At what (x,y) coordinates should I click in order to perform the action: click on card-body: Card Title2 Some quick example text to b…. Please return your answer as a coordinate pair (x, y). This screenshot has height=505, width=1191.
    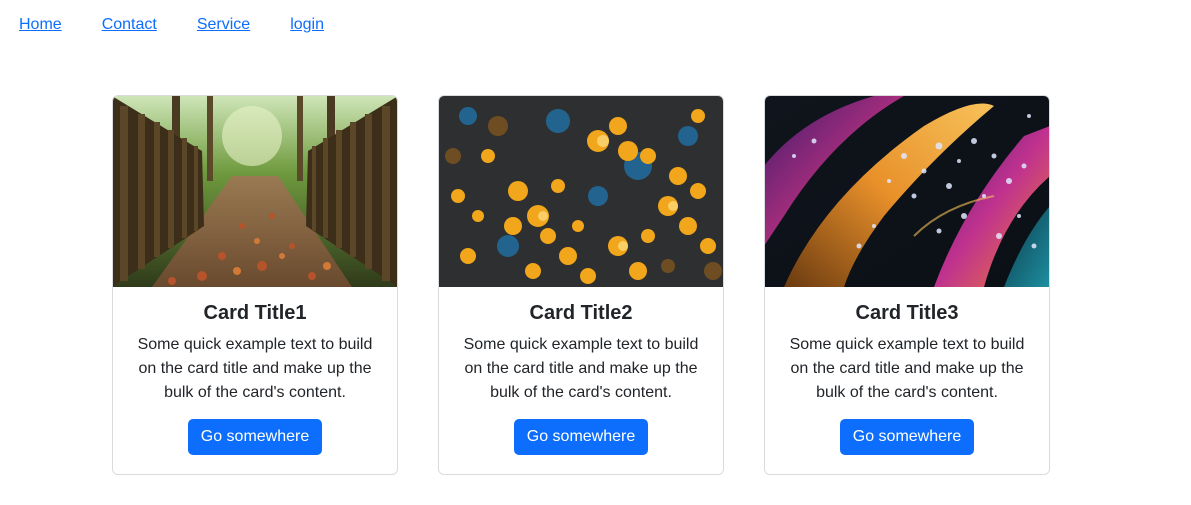
    Looking at the image, I should click on (581, 371).